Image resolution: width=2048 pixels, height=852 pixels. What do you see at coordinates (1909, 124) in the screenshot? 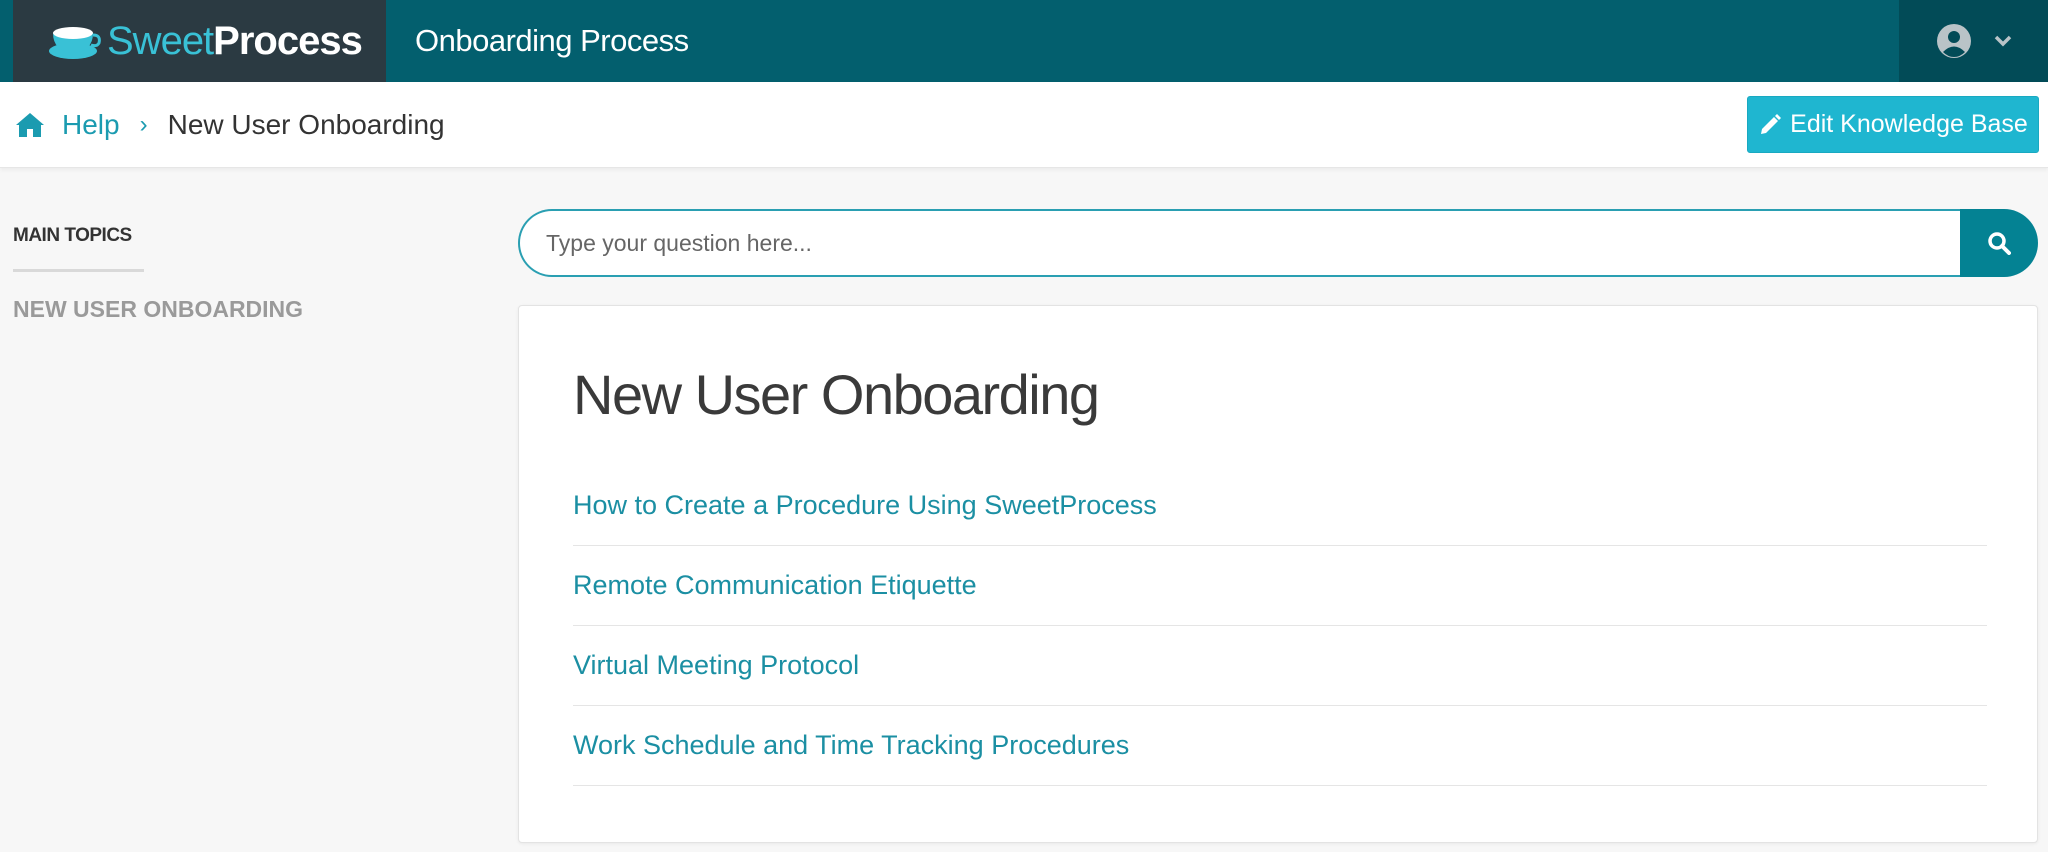
I see `edit-knowledge-base-label: Edit Knowledge Base` at bounding box center [1909, 124].